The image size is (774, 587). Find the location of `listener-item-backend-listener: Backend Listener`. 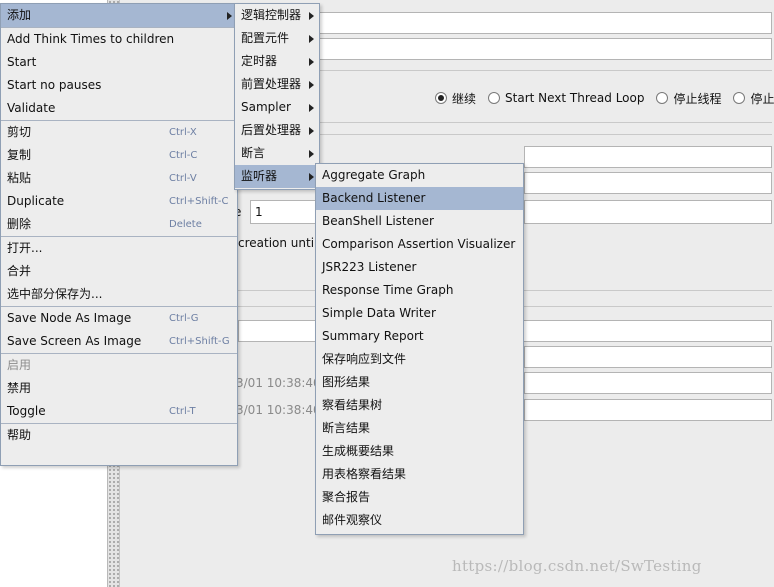

listener-item-backend-listener: Backend Listener is located at coordinates (419, 198).